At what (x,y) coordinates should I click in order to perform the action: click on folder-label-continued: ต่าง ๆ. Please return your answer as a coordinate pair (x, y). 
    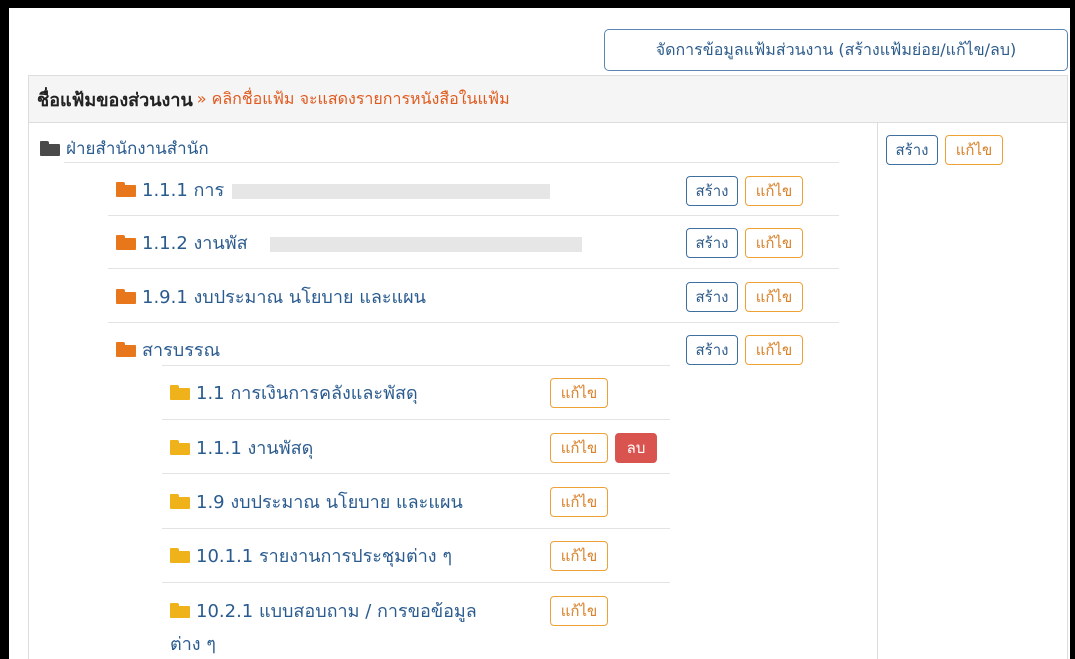
    Looking at the image, I should click on (193, 643).